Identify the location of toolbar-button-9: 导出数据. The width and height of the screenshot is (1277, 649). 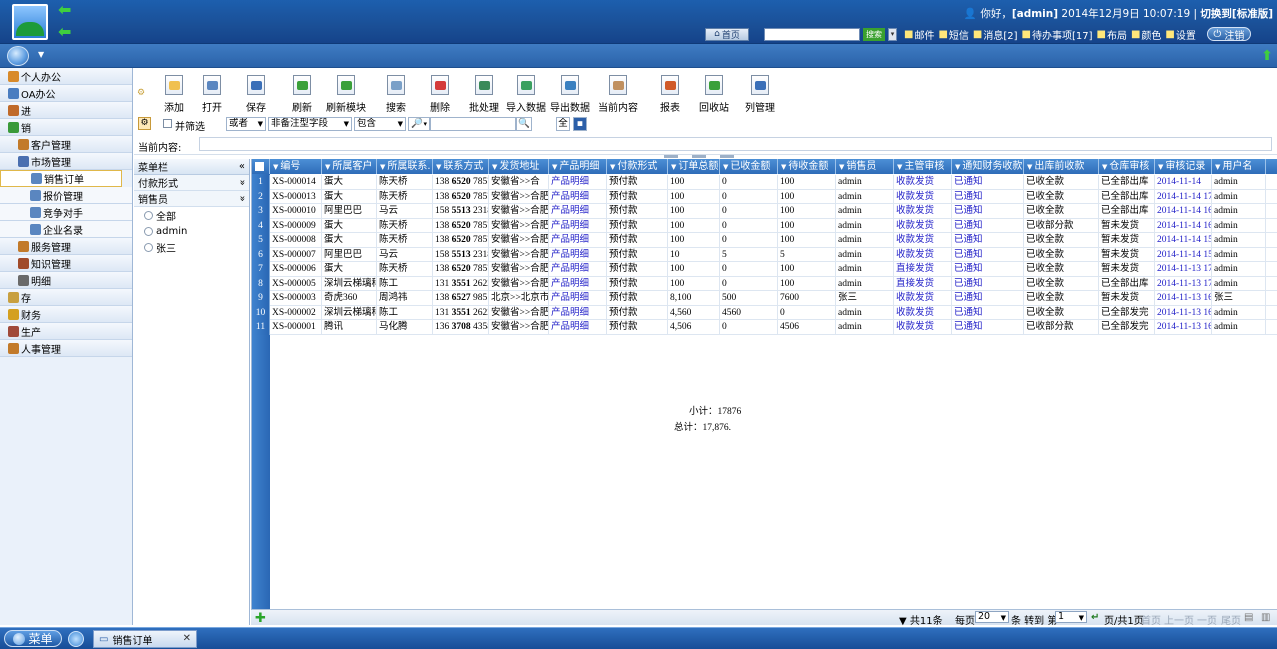
(570, 94).